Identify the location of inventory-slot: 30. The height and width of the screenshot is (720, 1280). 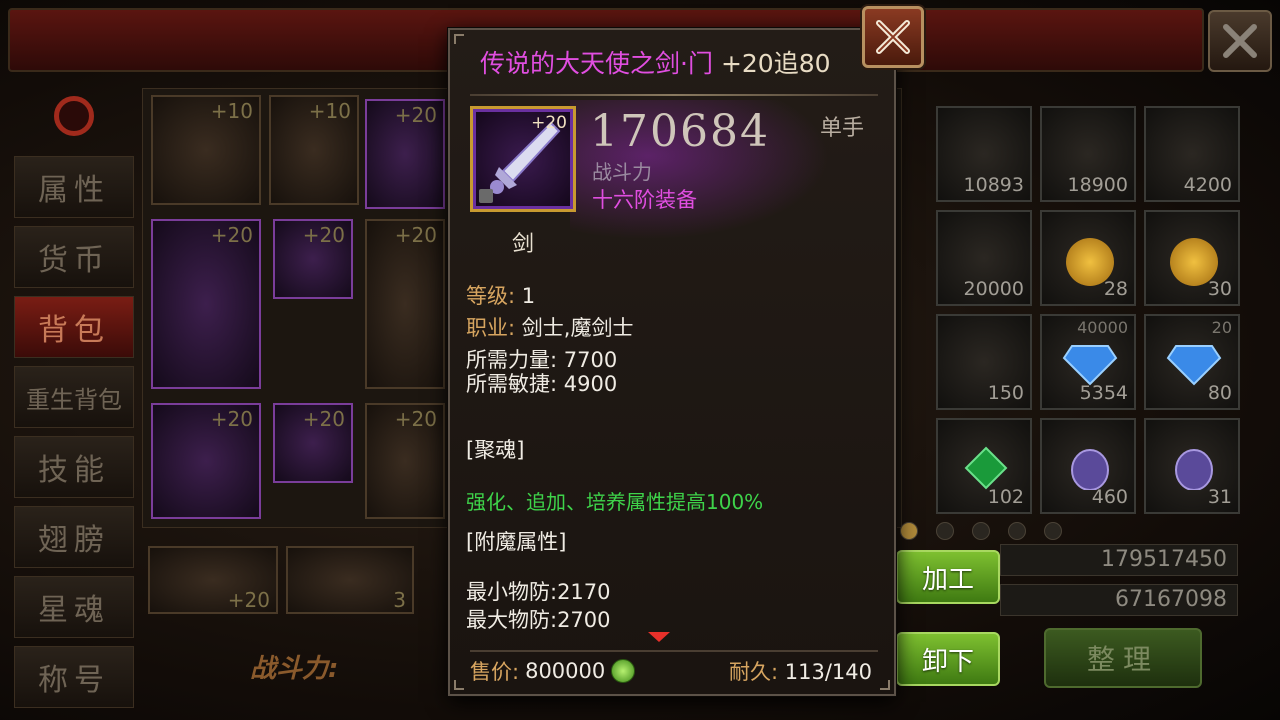
(1192, 258).